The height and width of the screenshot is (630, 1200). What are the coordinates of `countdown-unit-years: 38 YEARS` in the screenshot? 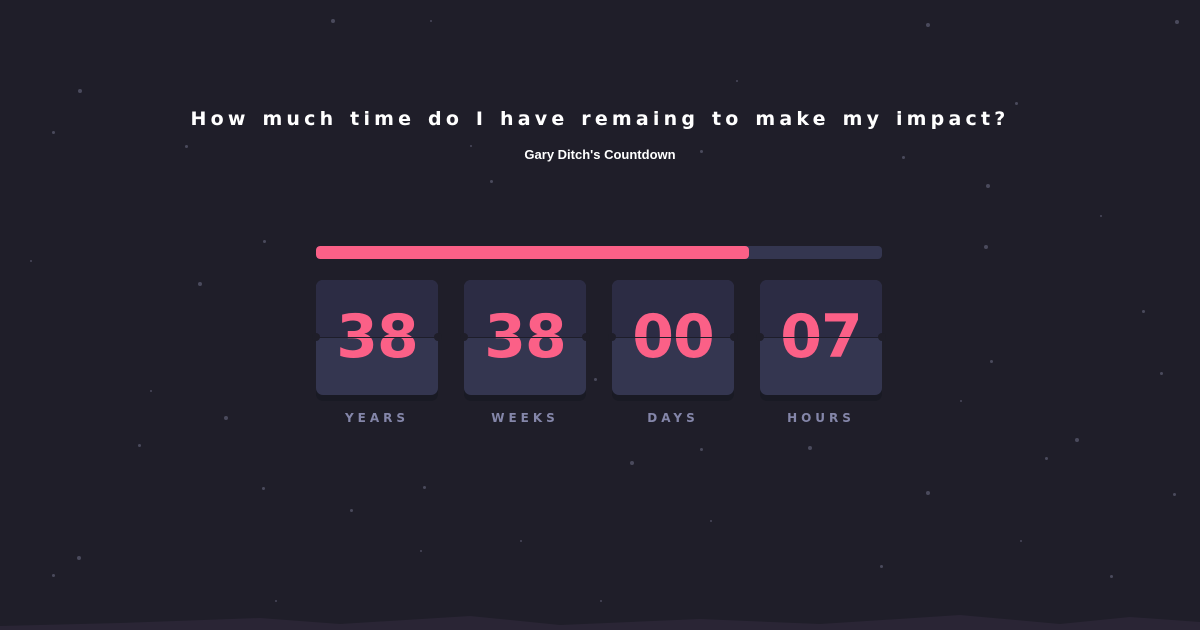 It's located at (377, 352).